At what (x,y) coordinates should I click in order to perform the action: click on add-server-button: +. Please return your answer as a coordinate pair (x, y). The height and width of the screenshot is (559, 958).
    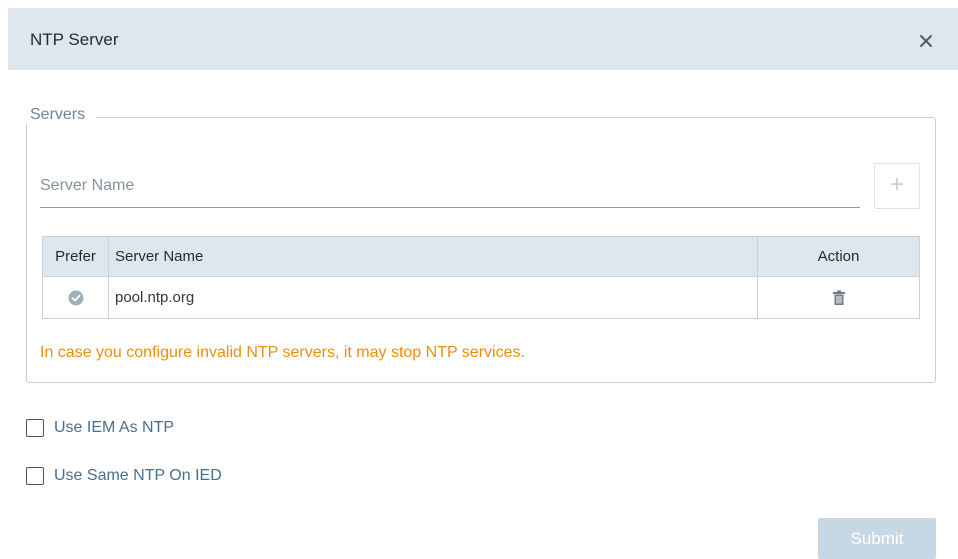
    Looking at the image, I should click on (897, 186).